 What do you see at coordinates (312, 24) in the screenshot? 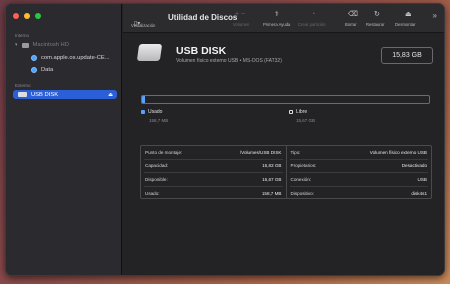
I see `partition-label: Crear partición` at bounding box center [312, 24].